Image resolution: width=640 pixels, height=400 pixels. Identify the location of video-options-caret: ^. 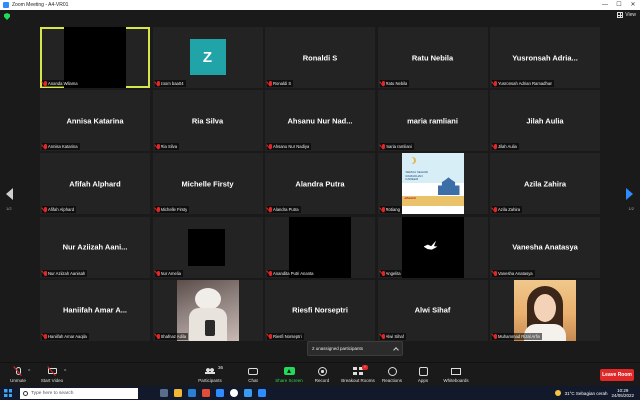
(65, 372).